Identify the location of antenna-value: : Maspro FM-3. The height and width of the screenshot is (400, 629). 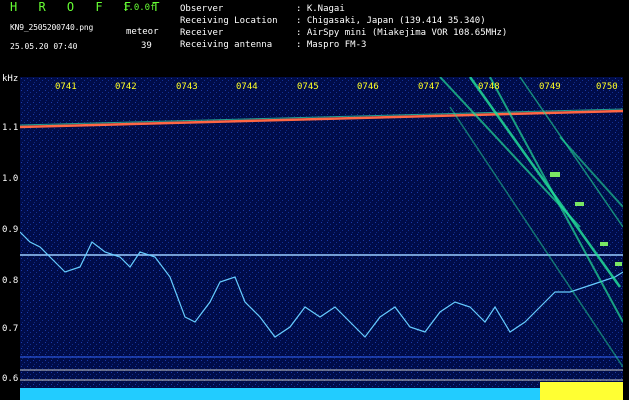
(331, 45).